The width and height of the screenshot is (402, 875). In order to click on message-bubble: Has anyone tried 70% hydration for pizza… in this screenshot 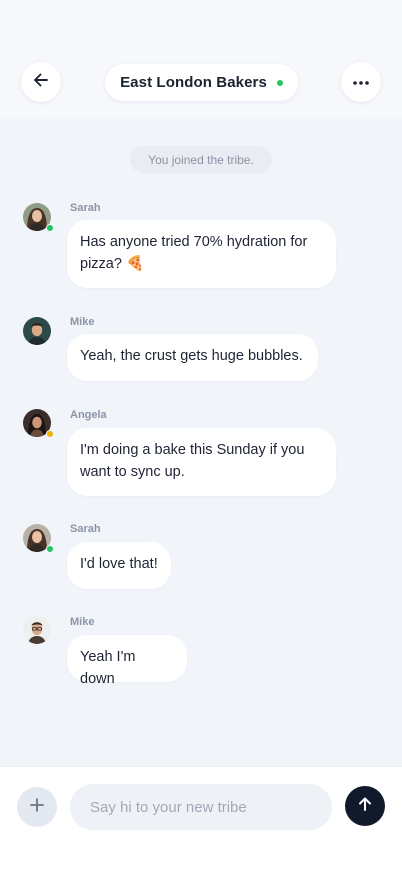, I will do `click(201, 254)`.